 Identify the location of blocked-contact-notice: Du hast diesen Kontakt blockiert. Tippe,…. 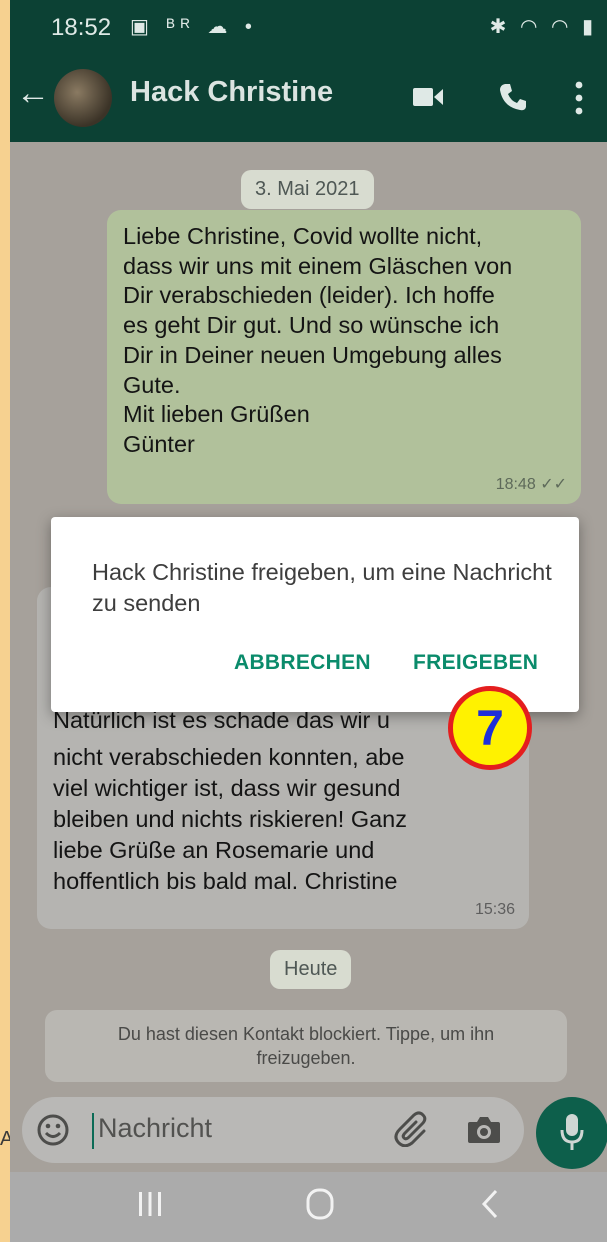
(306, 1046).